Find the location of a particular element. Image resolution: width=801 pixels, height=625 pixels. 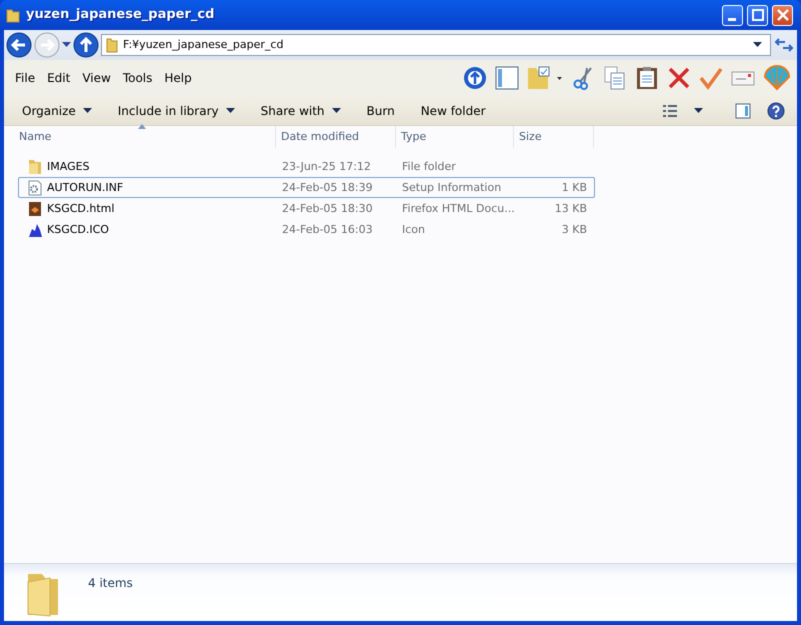

pane-icon is located at coordinates (507, 78).